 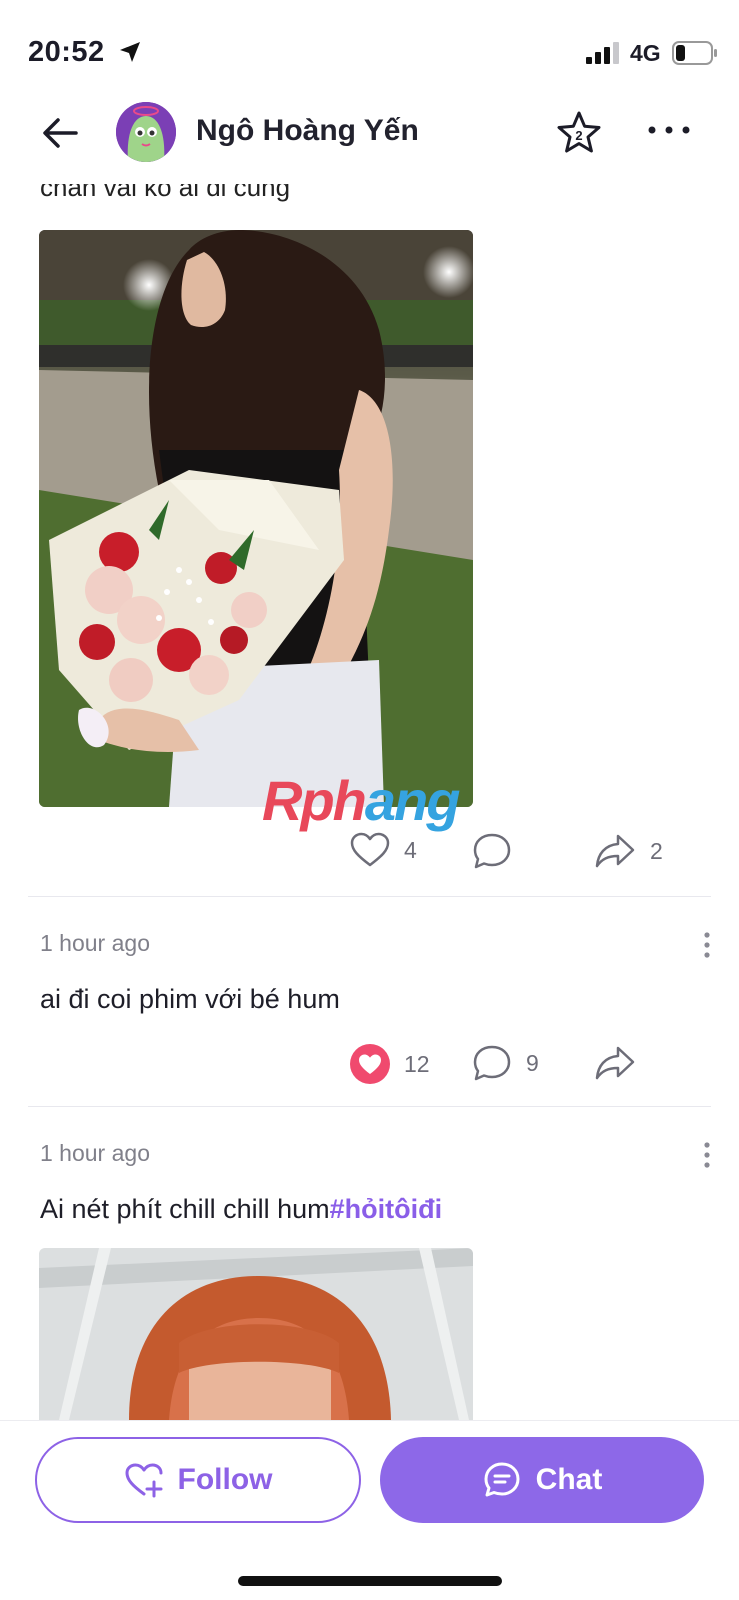 What do you see at coordinates (694, 53) in the screenshot?
I see `battery-icon` at bounding box center [694, 53].